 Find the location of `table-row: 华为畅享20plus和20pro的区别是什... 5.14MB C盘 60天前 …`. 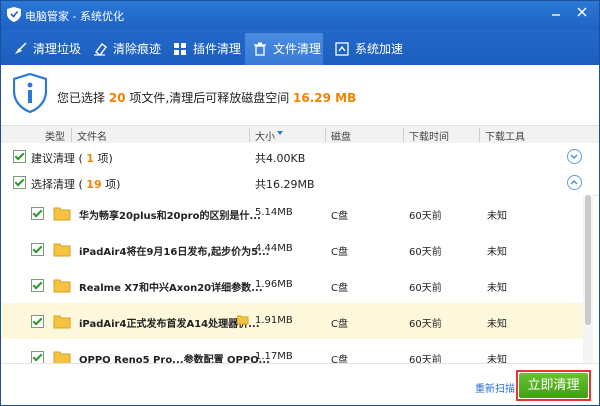

table-row: 华为畅享20plus和20pro的区别是什... 5.14MB C盘 60天前 … is located at coordinates (292, 213).